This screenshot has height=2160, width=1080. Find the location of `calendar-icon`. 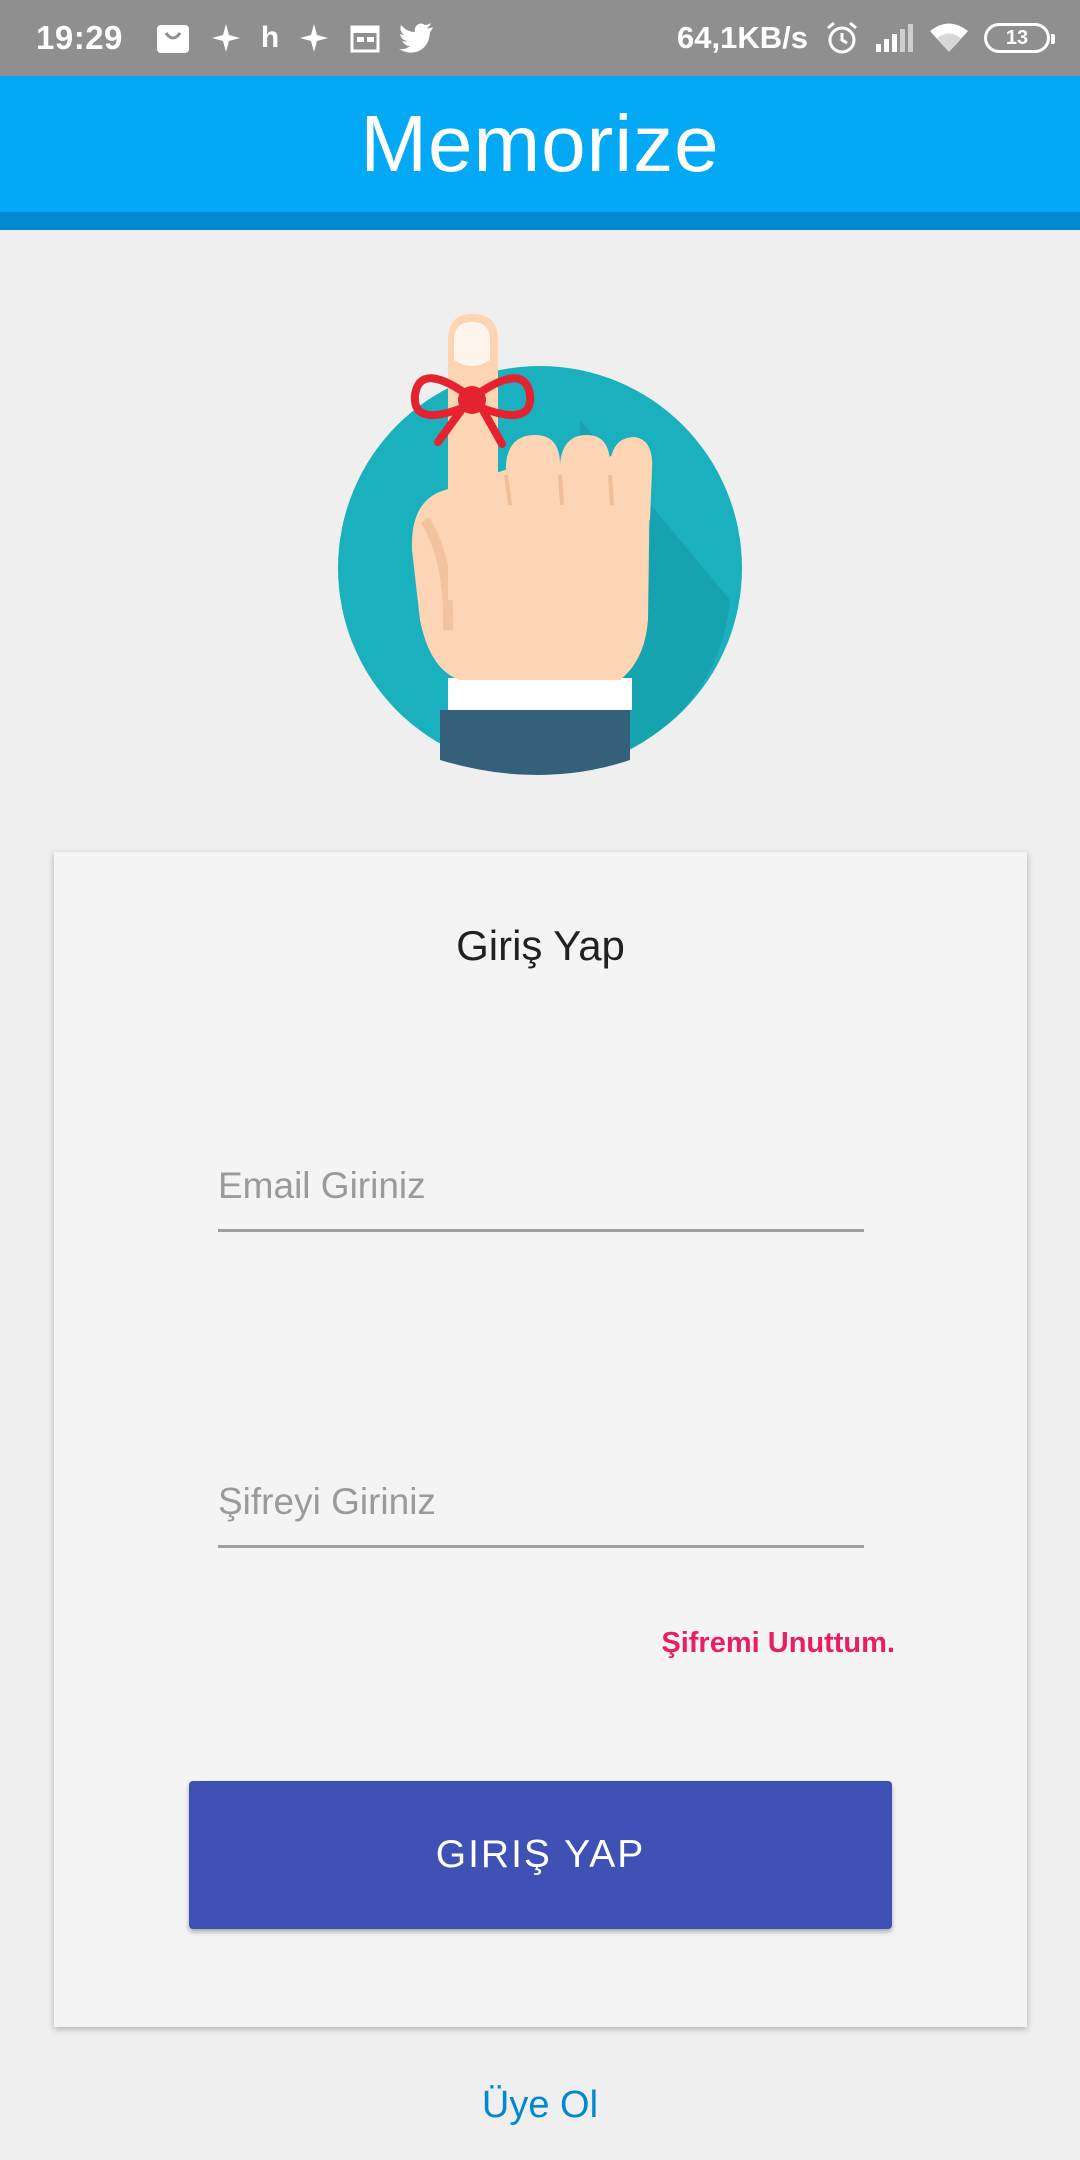

calendar-icon is located at coordinates (365, 38).